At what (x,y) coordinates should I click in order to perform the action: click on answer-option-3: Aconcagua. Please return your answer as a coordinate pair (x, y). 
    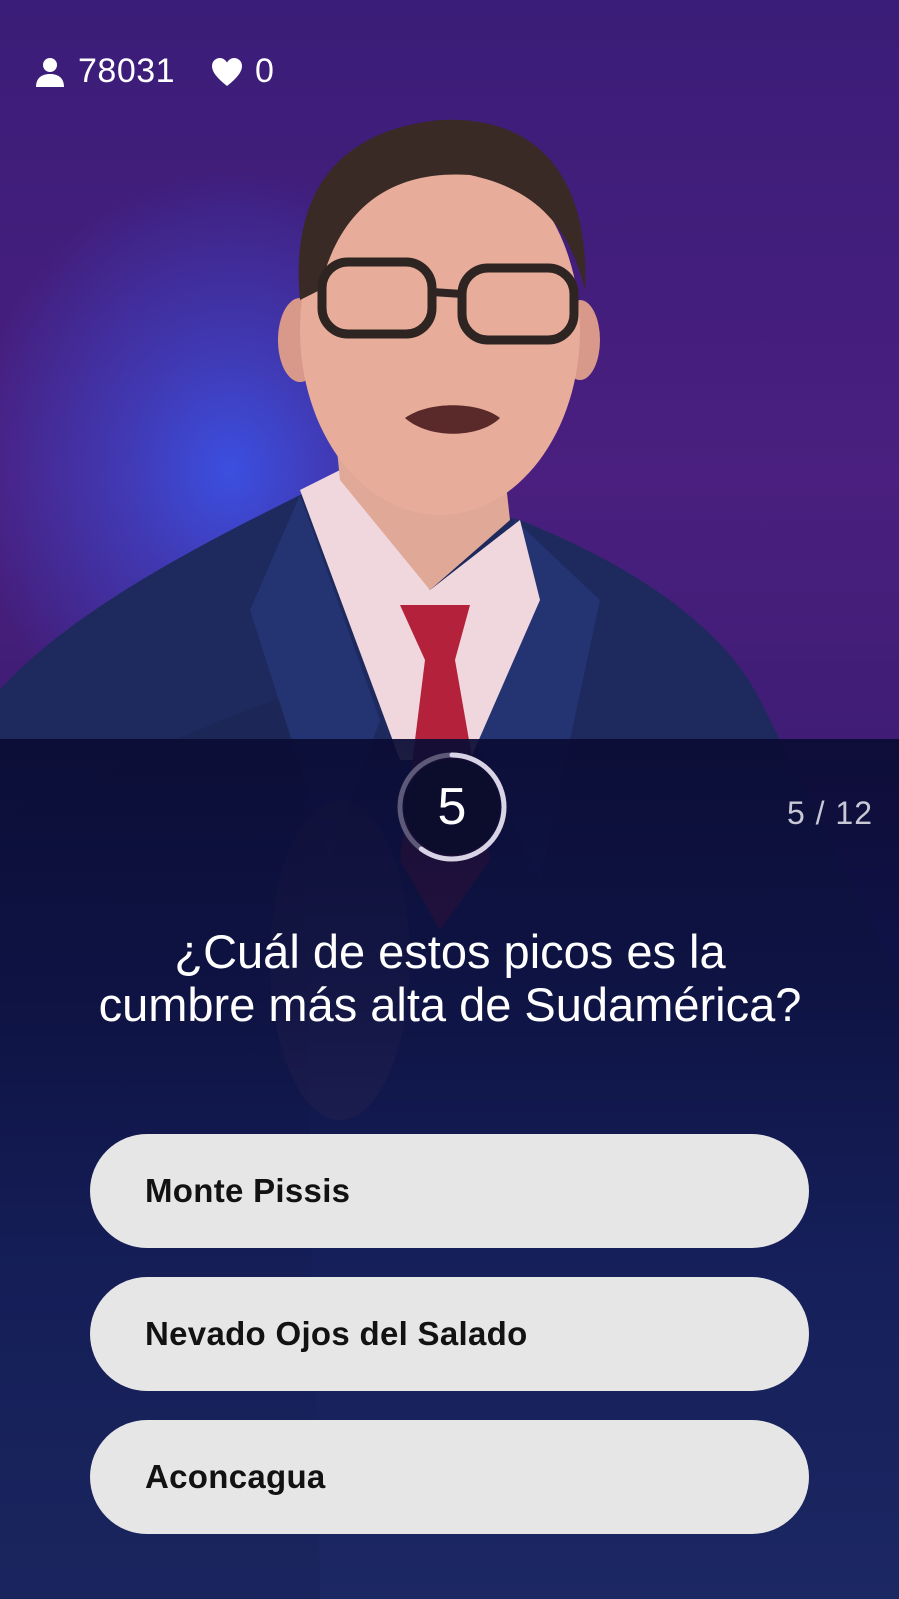
    Looking at the image, I should click on (449, 1477).